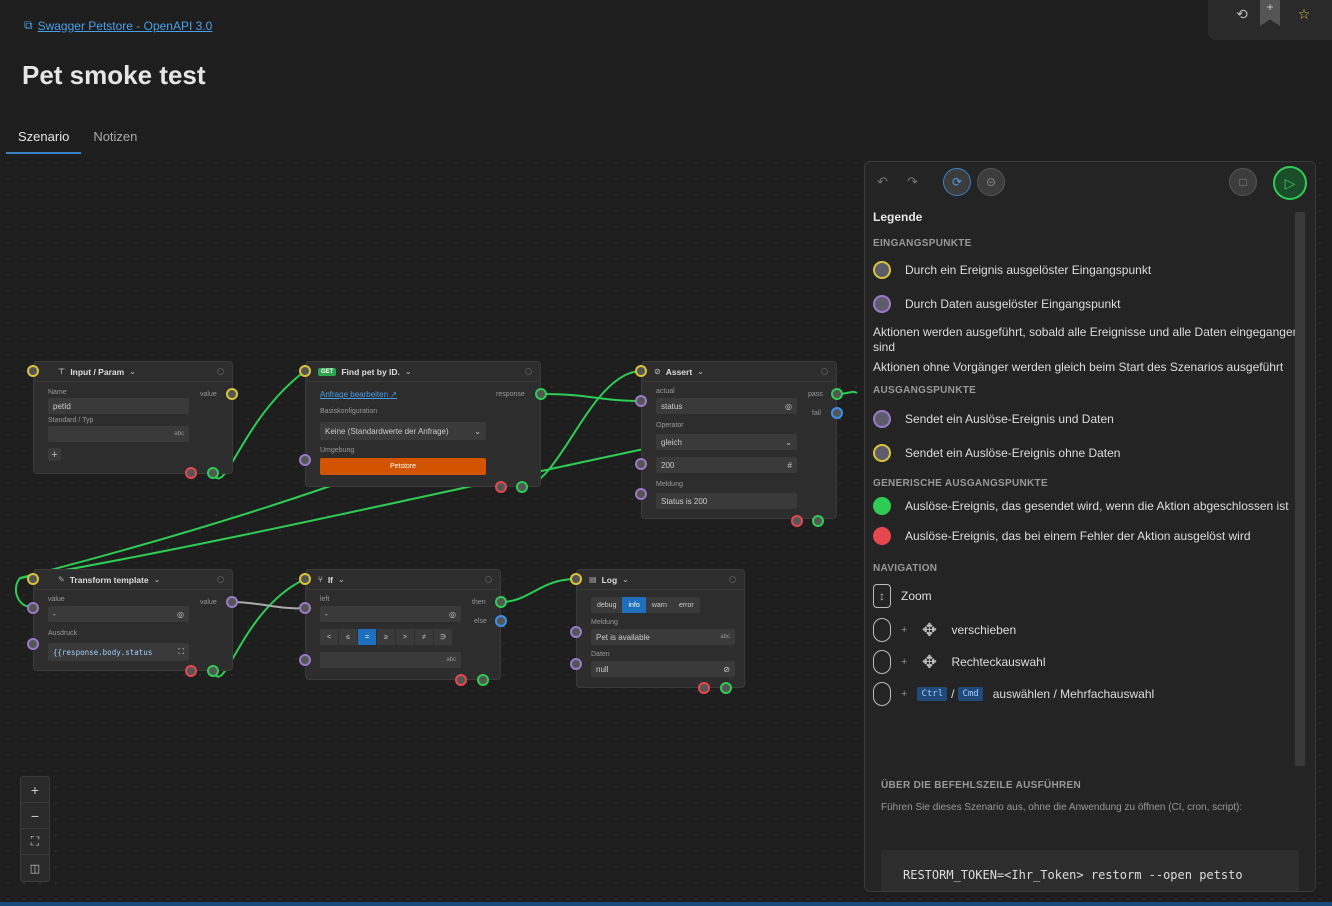 The image size is (1332, 906). Describe the element at coordinates (423, 372) in the screenshot. I see `node-header: GET Find pet by ID. ⌄` at that location.